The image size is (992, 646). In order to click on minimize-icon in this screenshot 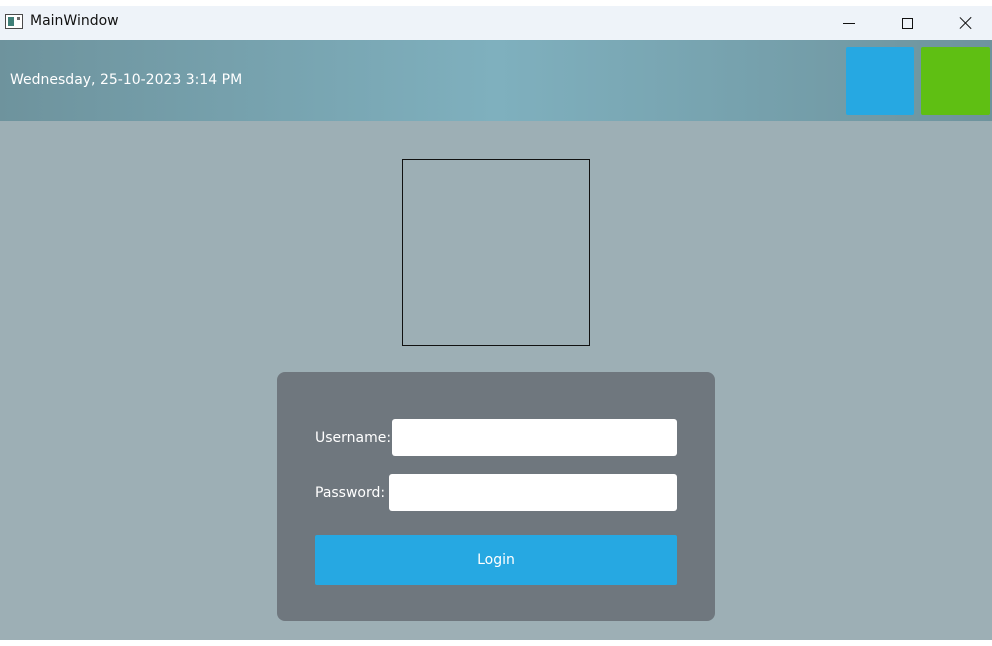, I will do `click(849, 23)`.